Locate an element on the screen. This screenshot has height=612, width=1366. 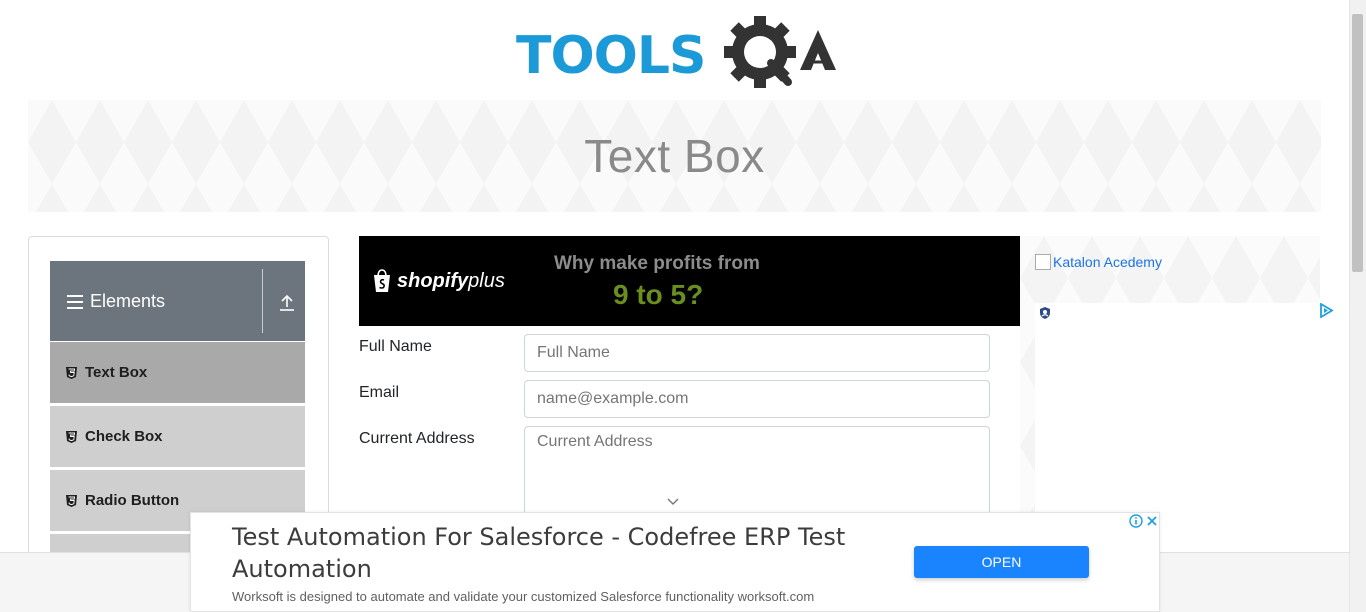
sidebar-item-check-box: Check Box is located at coordinates (177, 437).